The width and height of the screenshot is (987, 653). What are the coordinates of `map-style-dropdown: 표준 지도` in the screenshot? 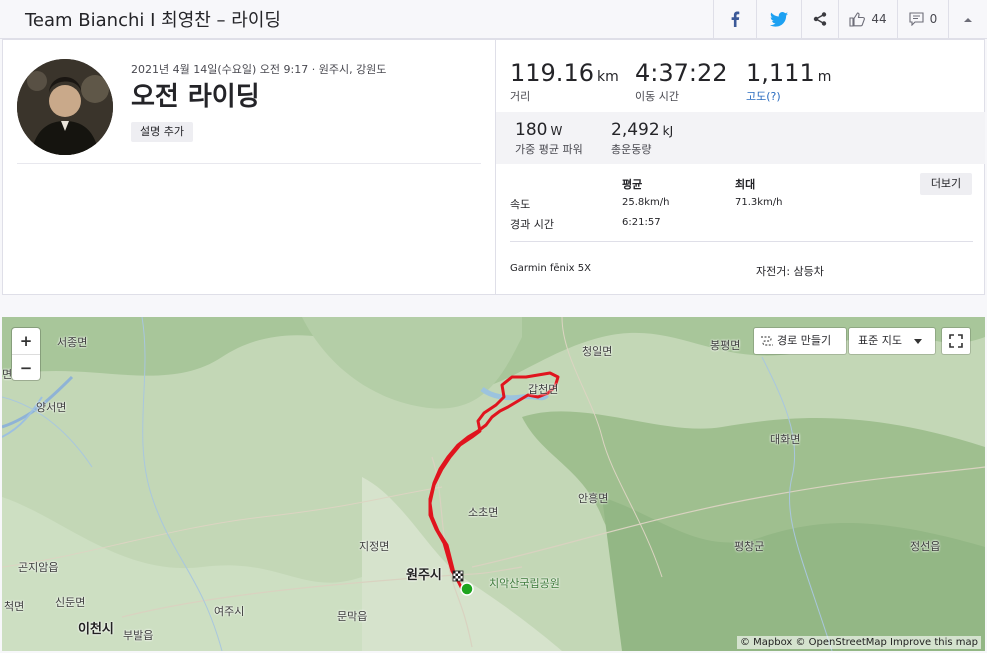 It's located at (892, 341).